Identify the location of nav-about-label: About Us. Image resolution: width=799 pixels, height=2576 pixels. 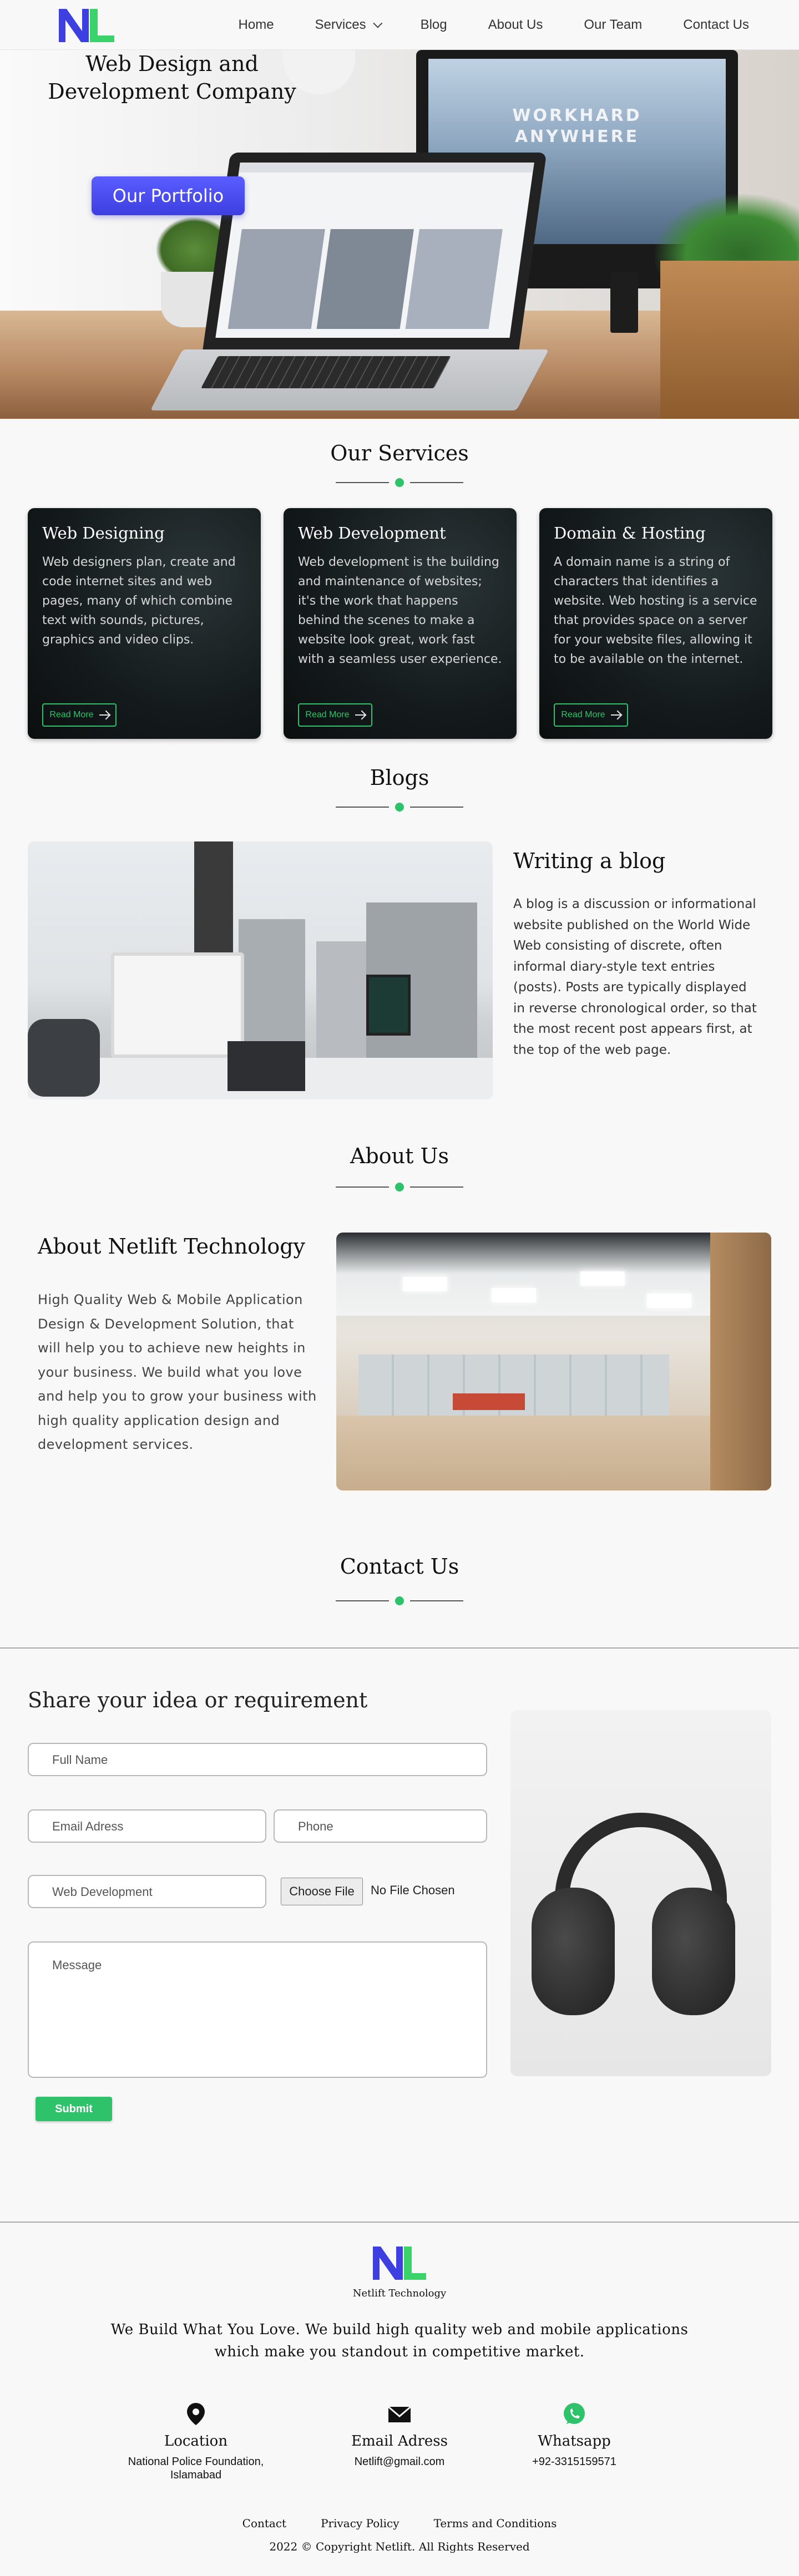
(516, 24).